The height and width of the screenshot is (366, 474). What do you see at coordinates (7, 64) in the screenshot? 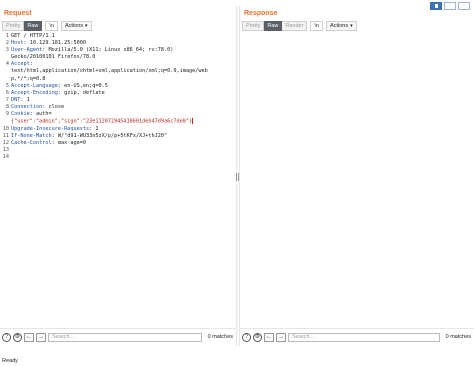
I see `line-number: 4` at bounding box center [7, 64].